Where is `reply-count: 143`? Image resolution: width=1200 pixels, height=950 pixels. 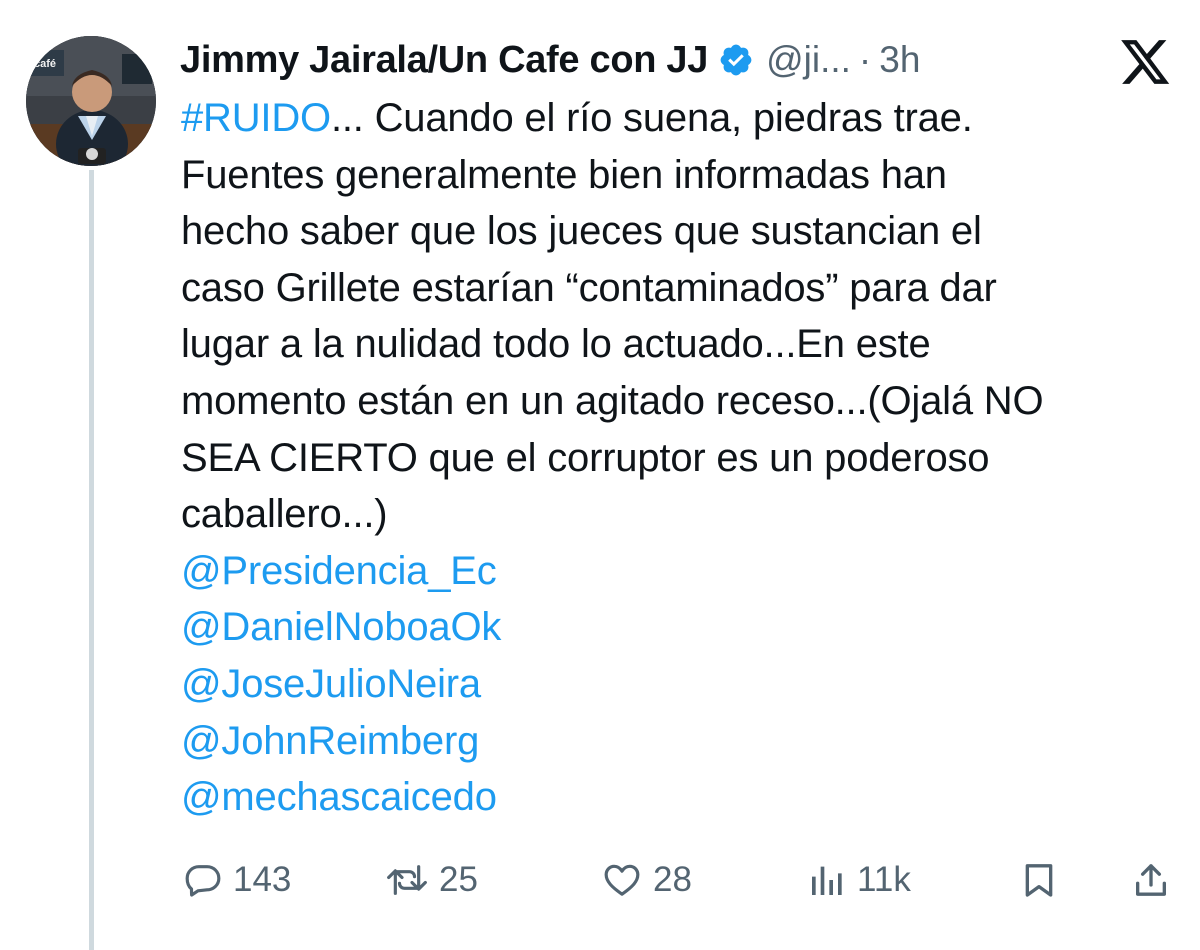
reply-count: 143 is located at coordinates (262, 879).